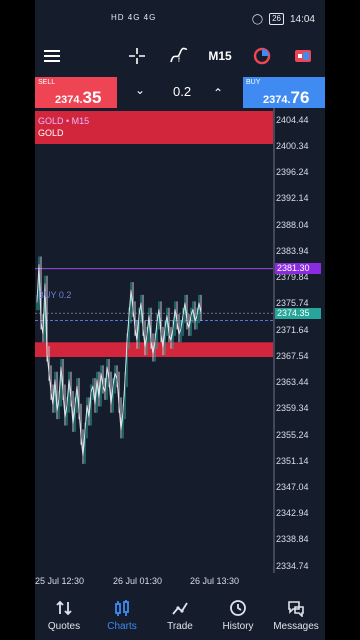 Image resolution: width=360 pixels, height=640 pixels. I want to click on y-tick-label: 2392.14, so click(292, 198).